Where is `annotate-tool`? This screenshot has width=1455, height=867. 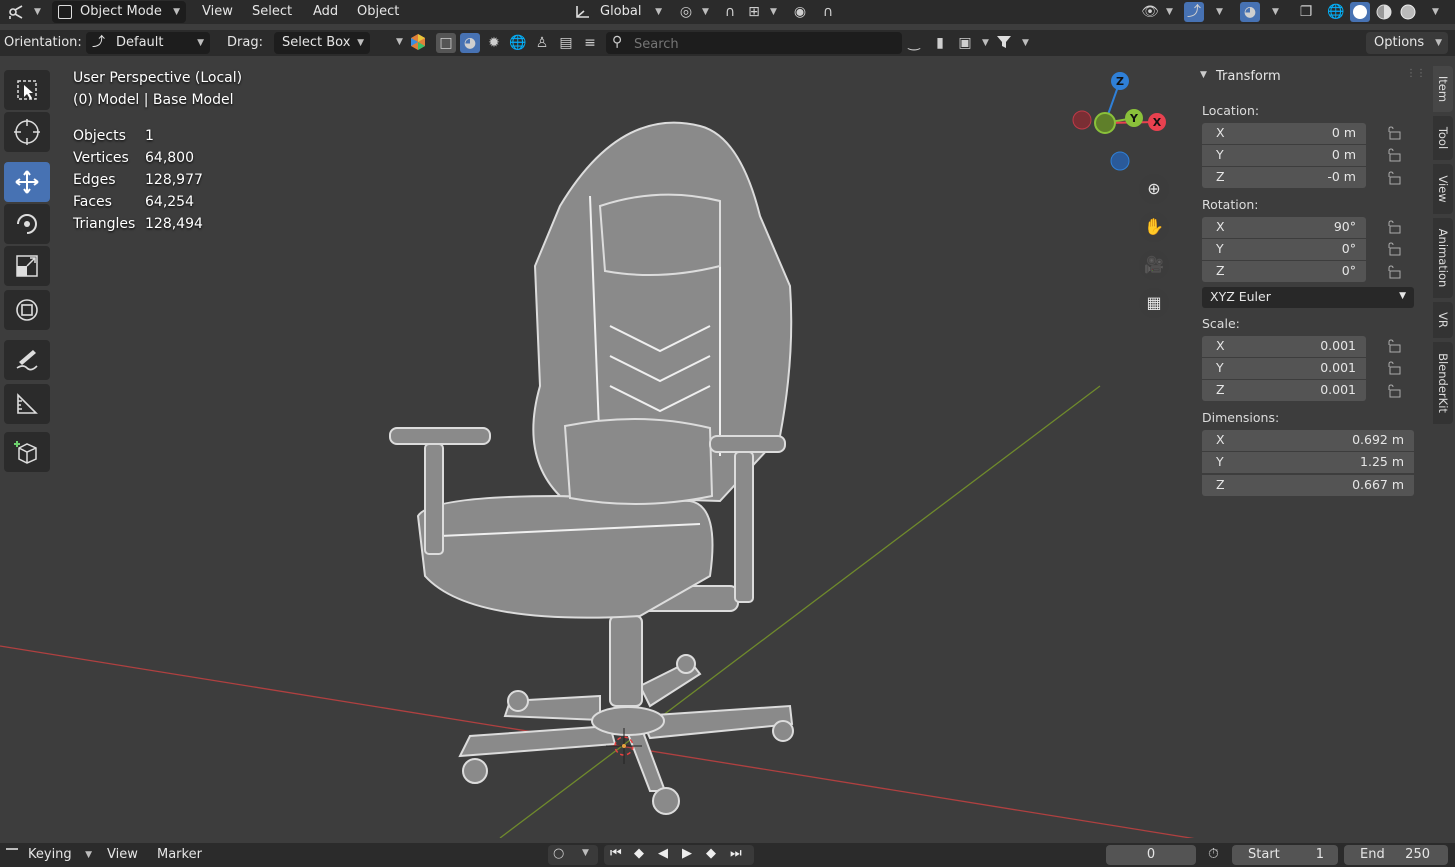
annotate-tool is located at coordinates (27, 360).